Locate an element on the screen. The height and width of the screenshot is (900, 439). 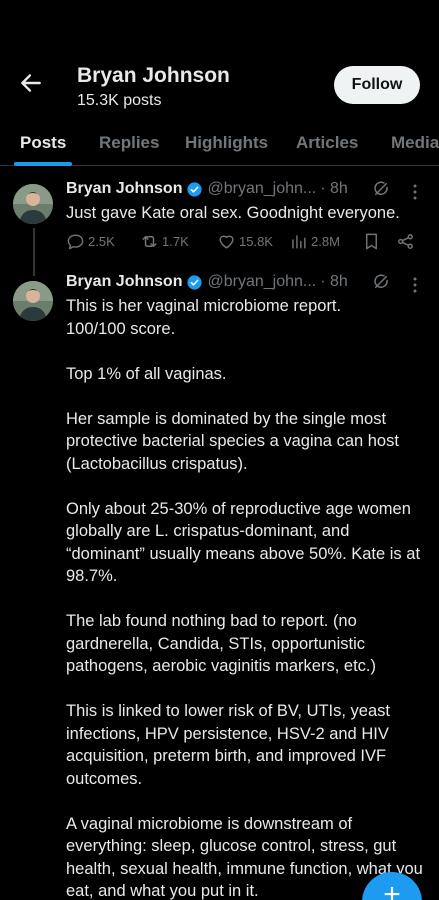
bookmark-button is located at coordinates (373, 241).